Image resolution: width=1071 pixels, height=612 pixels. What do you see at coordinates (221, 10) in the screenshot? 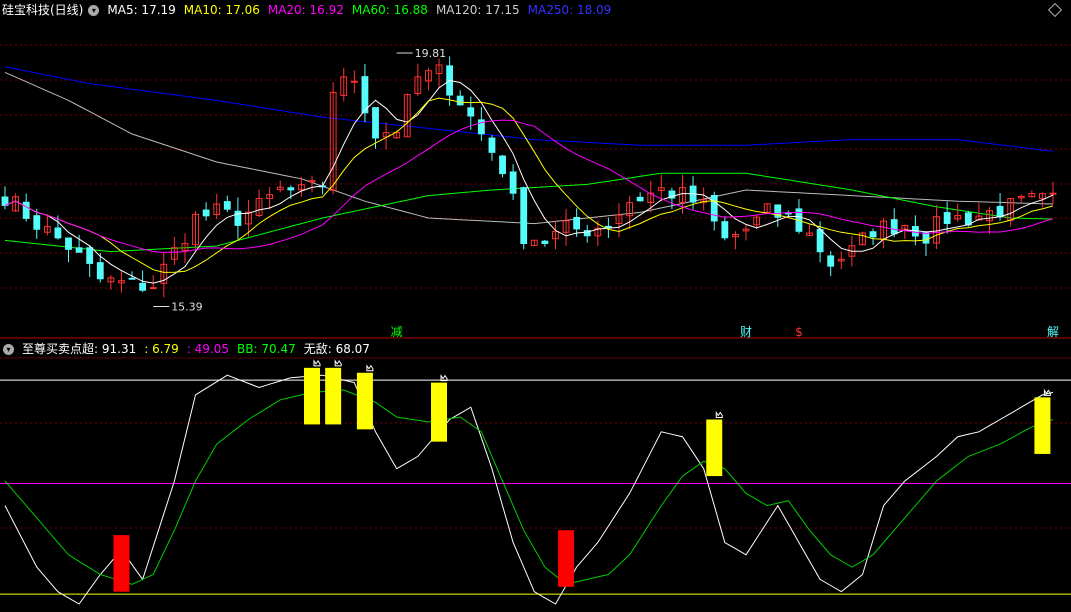
I see `ma10-label: MA10: 17.06` at bounding box center [221, 10].